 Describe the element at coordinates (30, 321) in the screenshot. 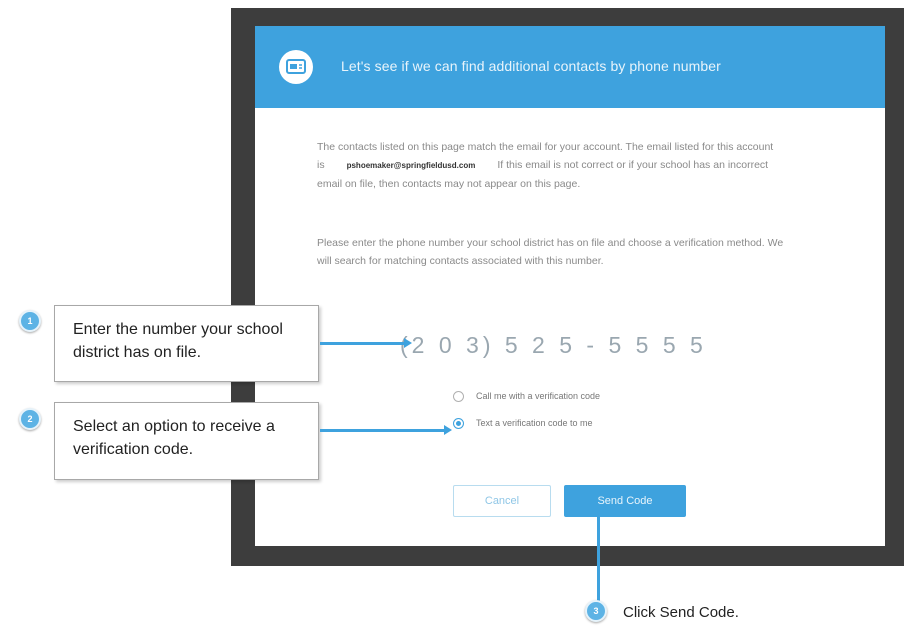

I see `step-1-badge: 1` at that location.